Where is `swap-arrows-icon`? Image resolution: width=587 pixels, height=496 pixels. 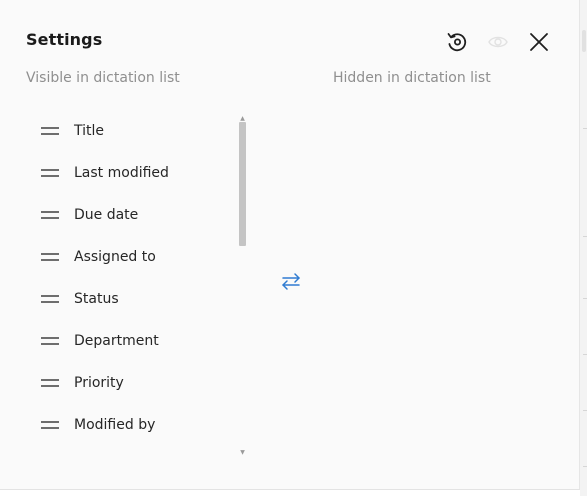 swap-arrows-icon is located at coordinates (291, 281).